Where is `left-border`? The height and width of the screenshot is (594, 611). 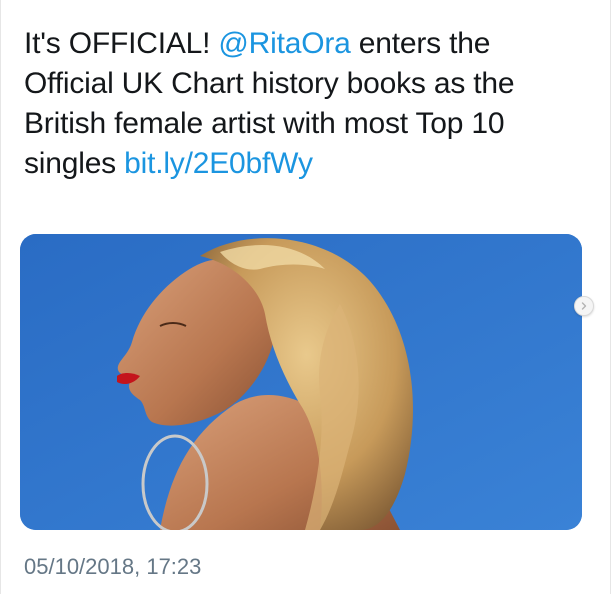 left-border is located at coordinates (0, 297).